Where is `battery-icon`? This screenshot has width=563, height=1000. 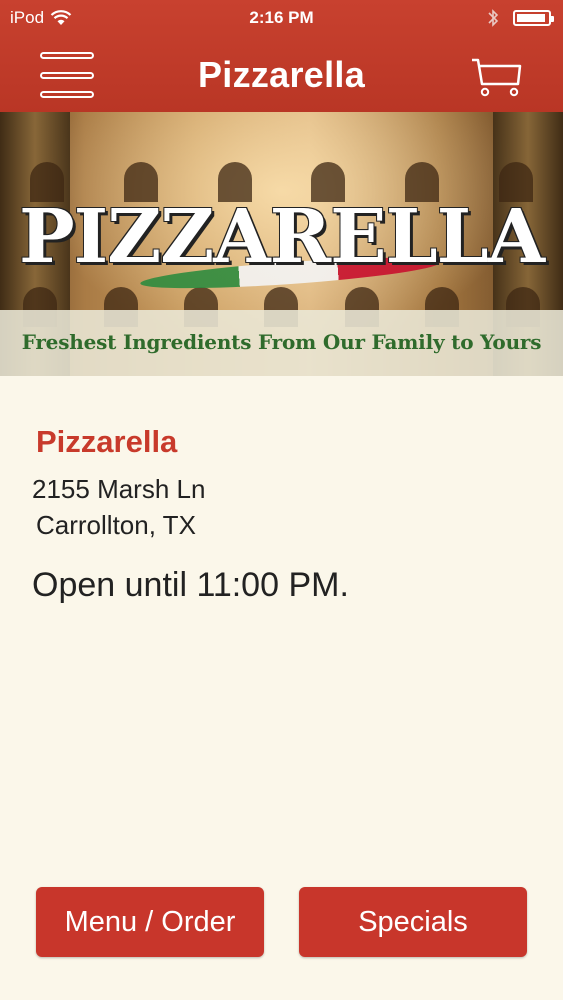 battery-icon is located at coordinates (533, 18).